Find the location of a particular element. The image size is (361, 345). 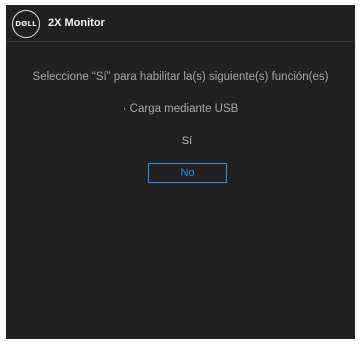

yes-option: Sí is located at coordinates (187, 141).